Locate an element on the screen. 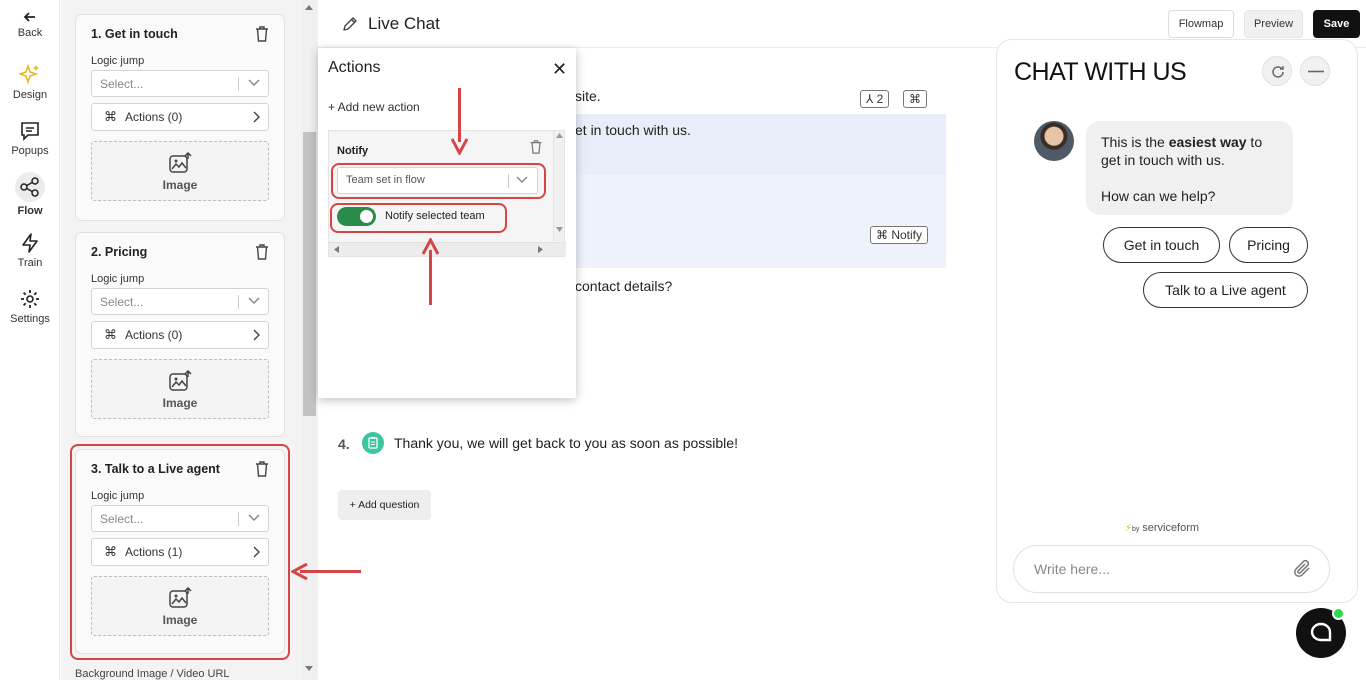 This screenshot has height=680, width=1366. scroll-thumb is located at coordinates (309, 274).